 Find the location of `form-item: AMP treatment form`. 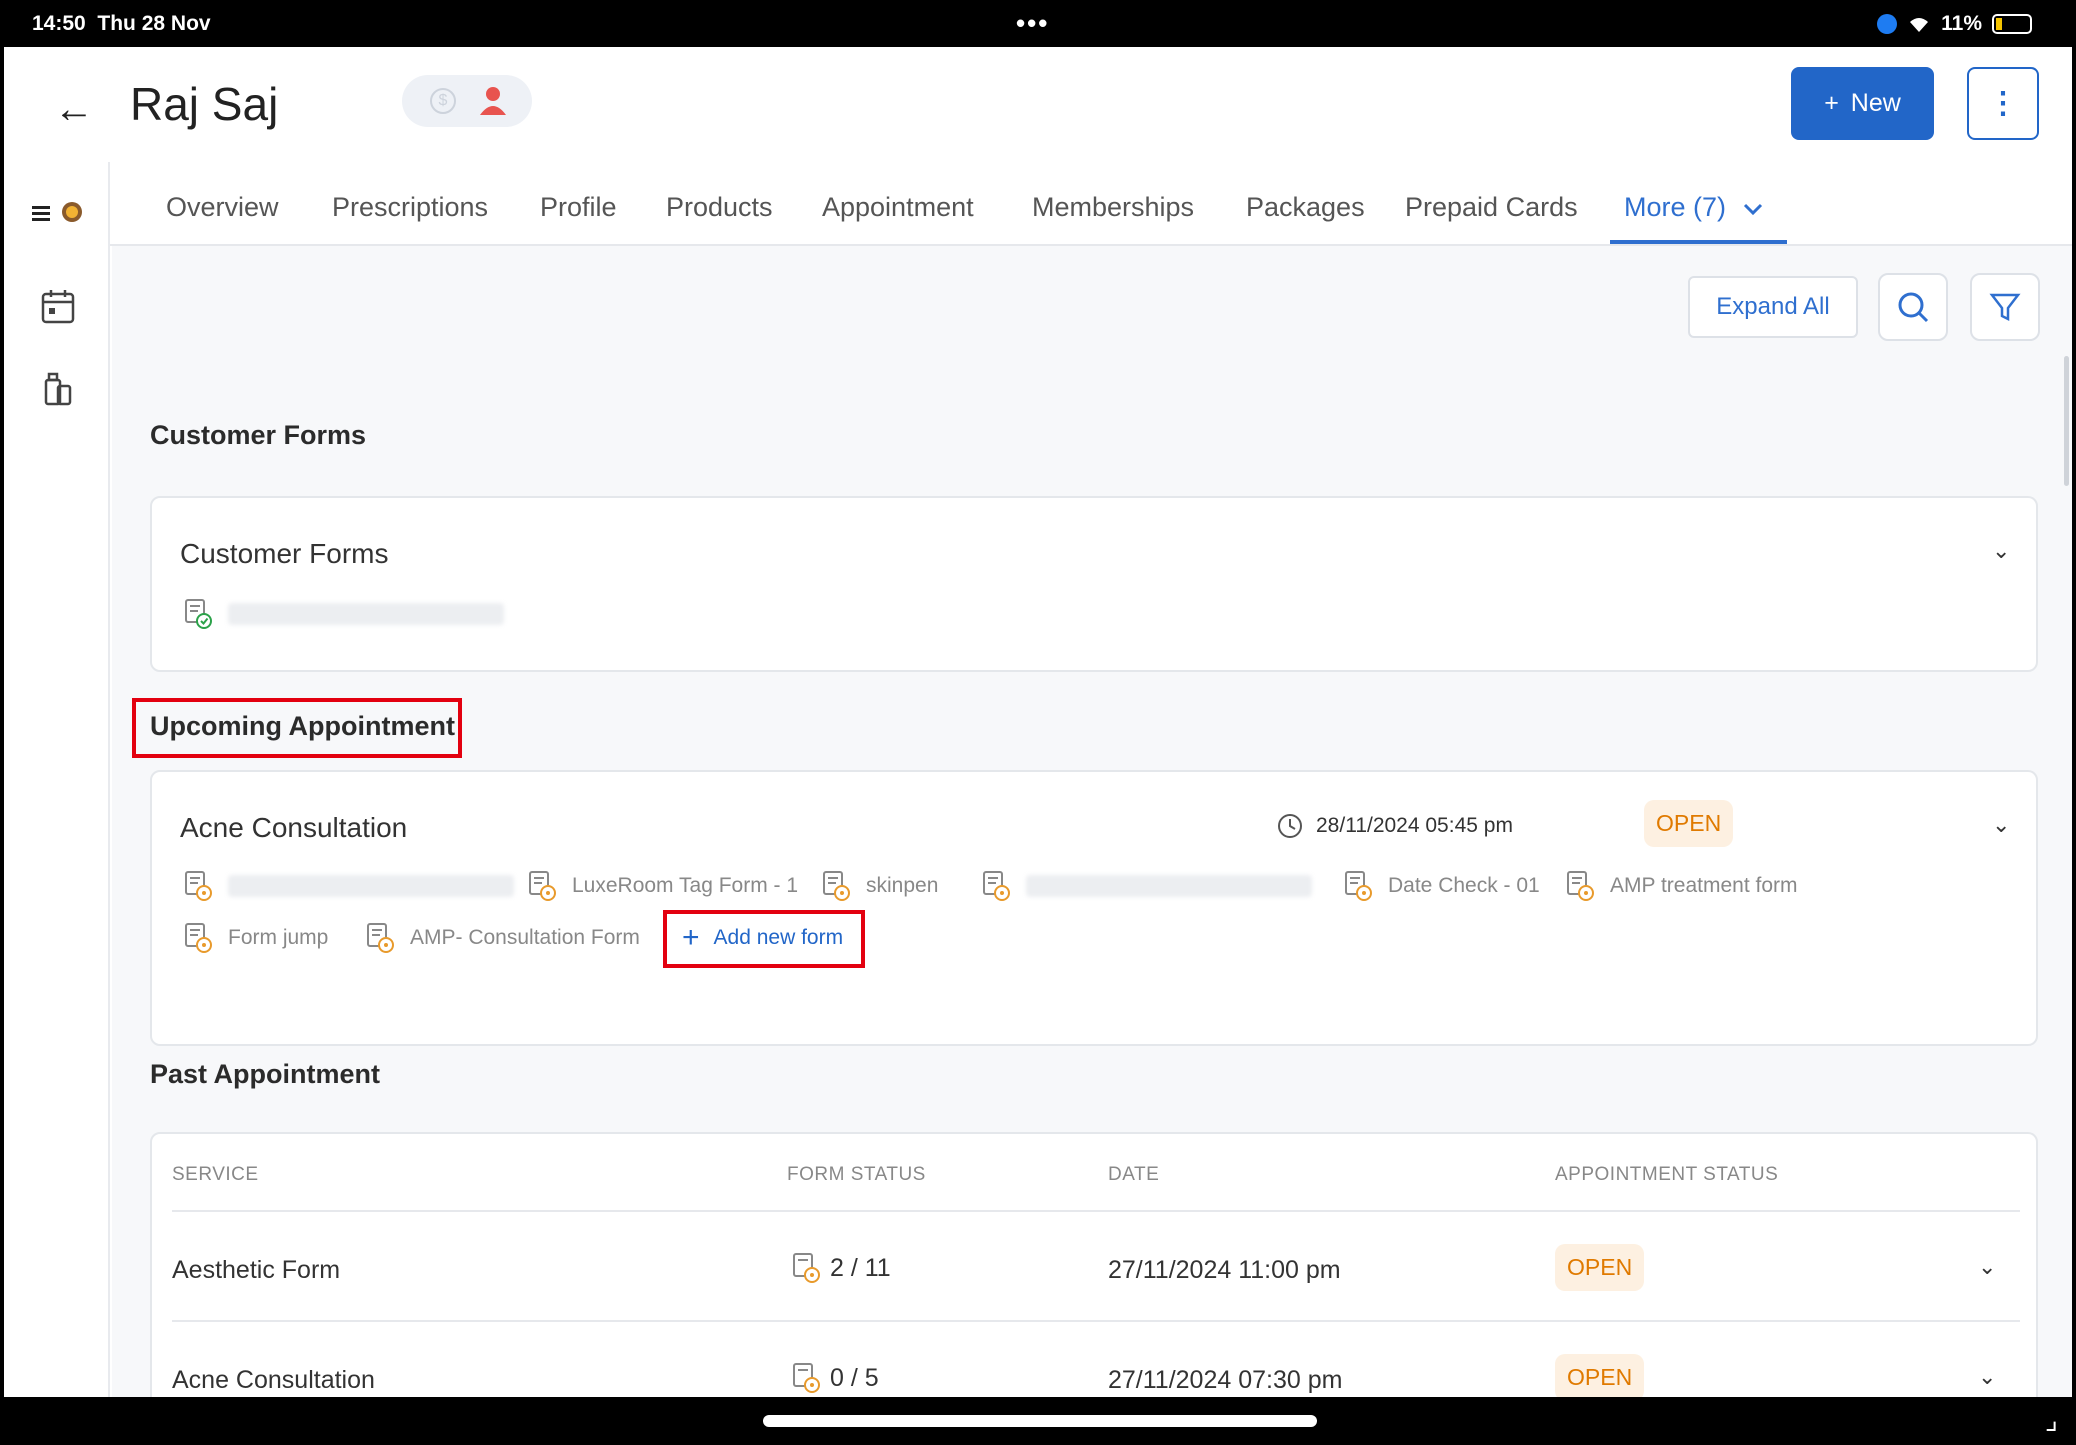

form-item: AMP treatment form is located at coordinates (1682, 886).